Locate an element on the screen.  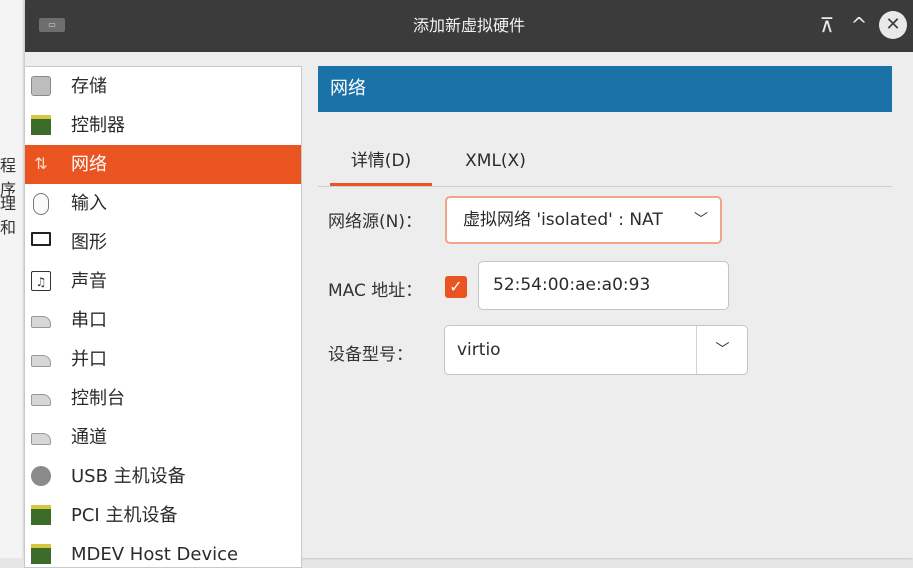
hw-item-parallel: 并口 is located at coordinates (163, 359).